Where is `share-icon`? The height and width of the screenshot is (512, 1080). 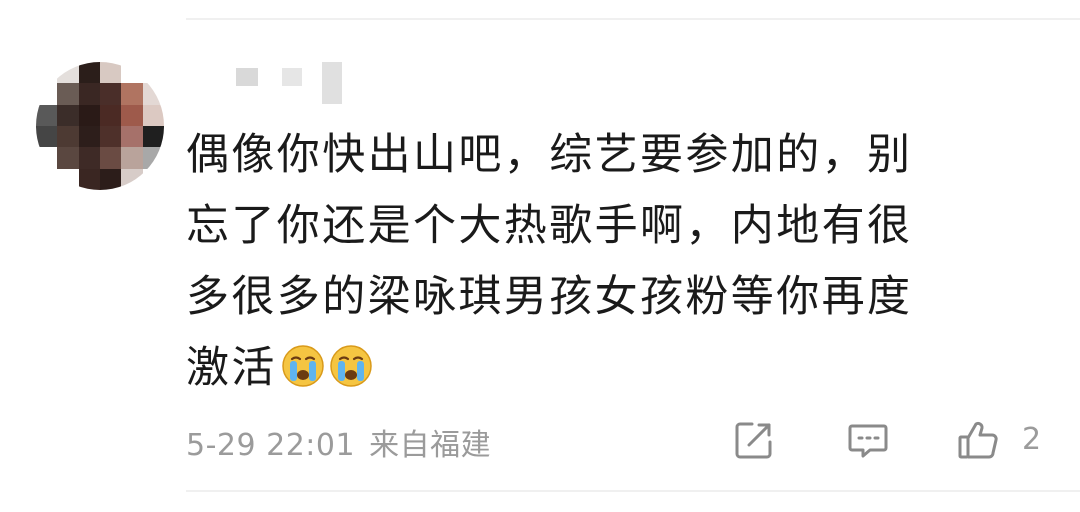
share-icon is located at coordinates (754, 440).